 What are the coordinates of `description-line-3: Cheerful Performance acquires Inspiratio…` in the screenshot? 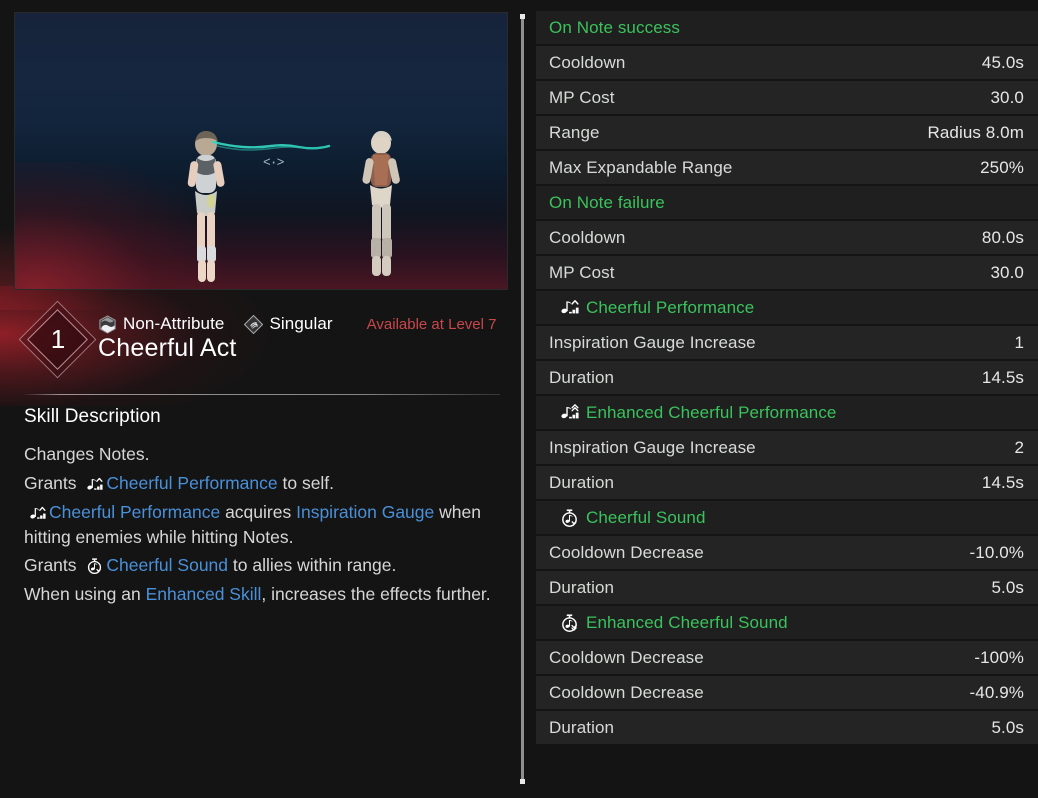 It's located at (259, 525).